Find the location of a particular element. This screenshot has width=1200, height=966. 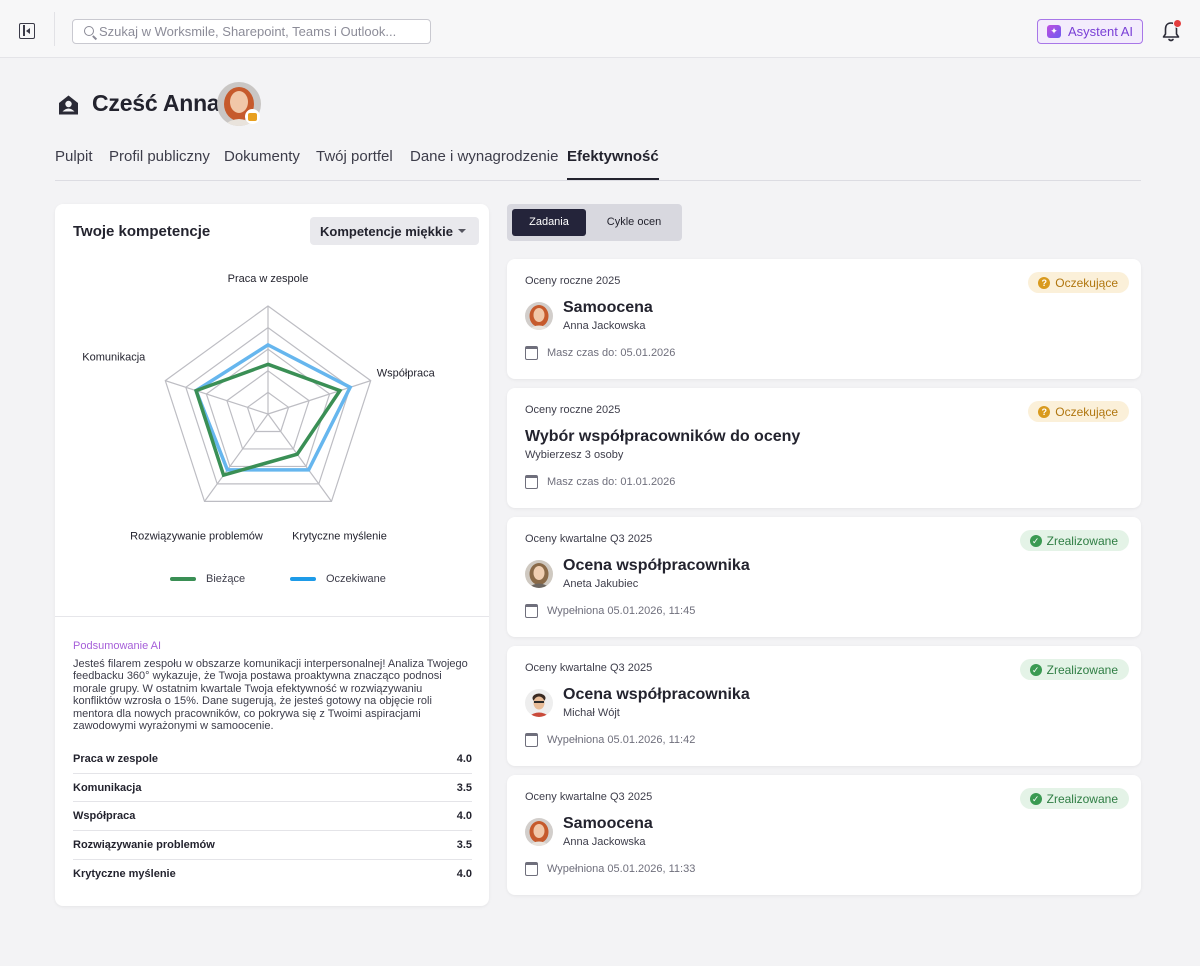

home-icon is located at coordinates (68, 105).